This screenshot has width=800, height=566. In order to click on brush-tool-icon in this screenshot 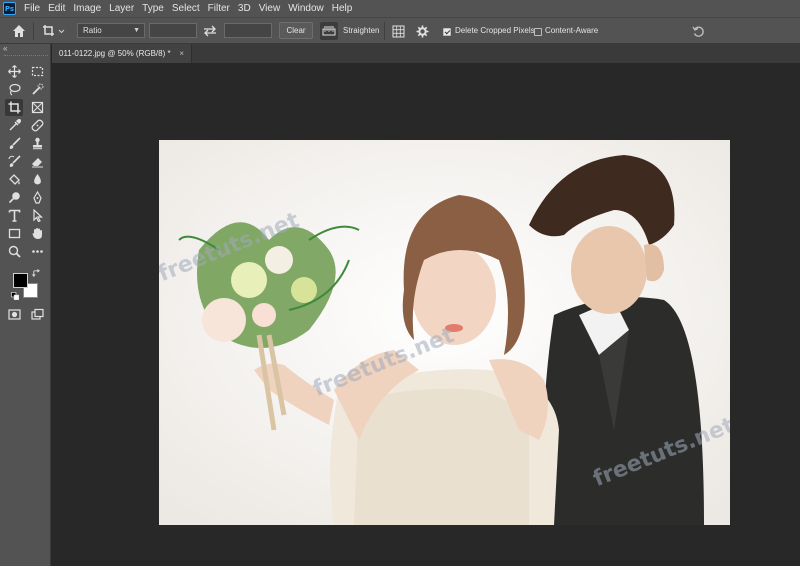, I will do `click(14, 143)`.